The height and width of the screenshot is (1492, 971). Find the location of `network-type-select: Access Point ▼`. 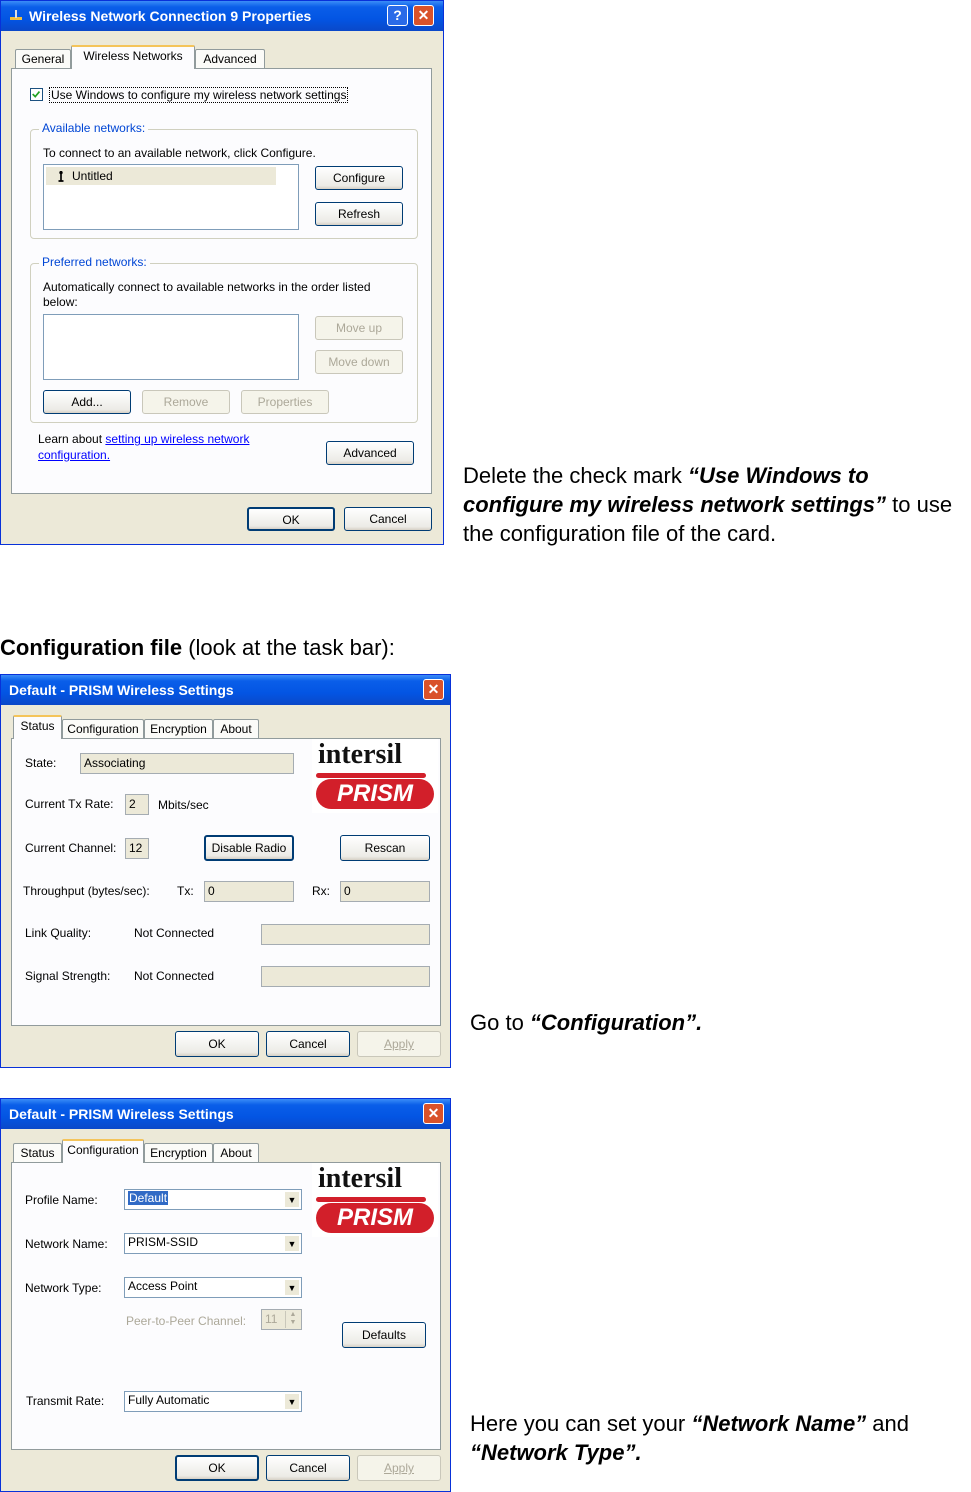

network-type-select: Access Point ▼ is located at coordinates (213, 1287).